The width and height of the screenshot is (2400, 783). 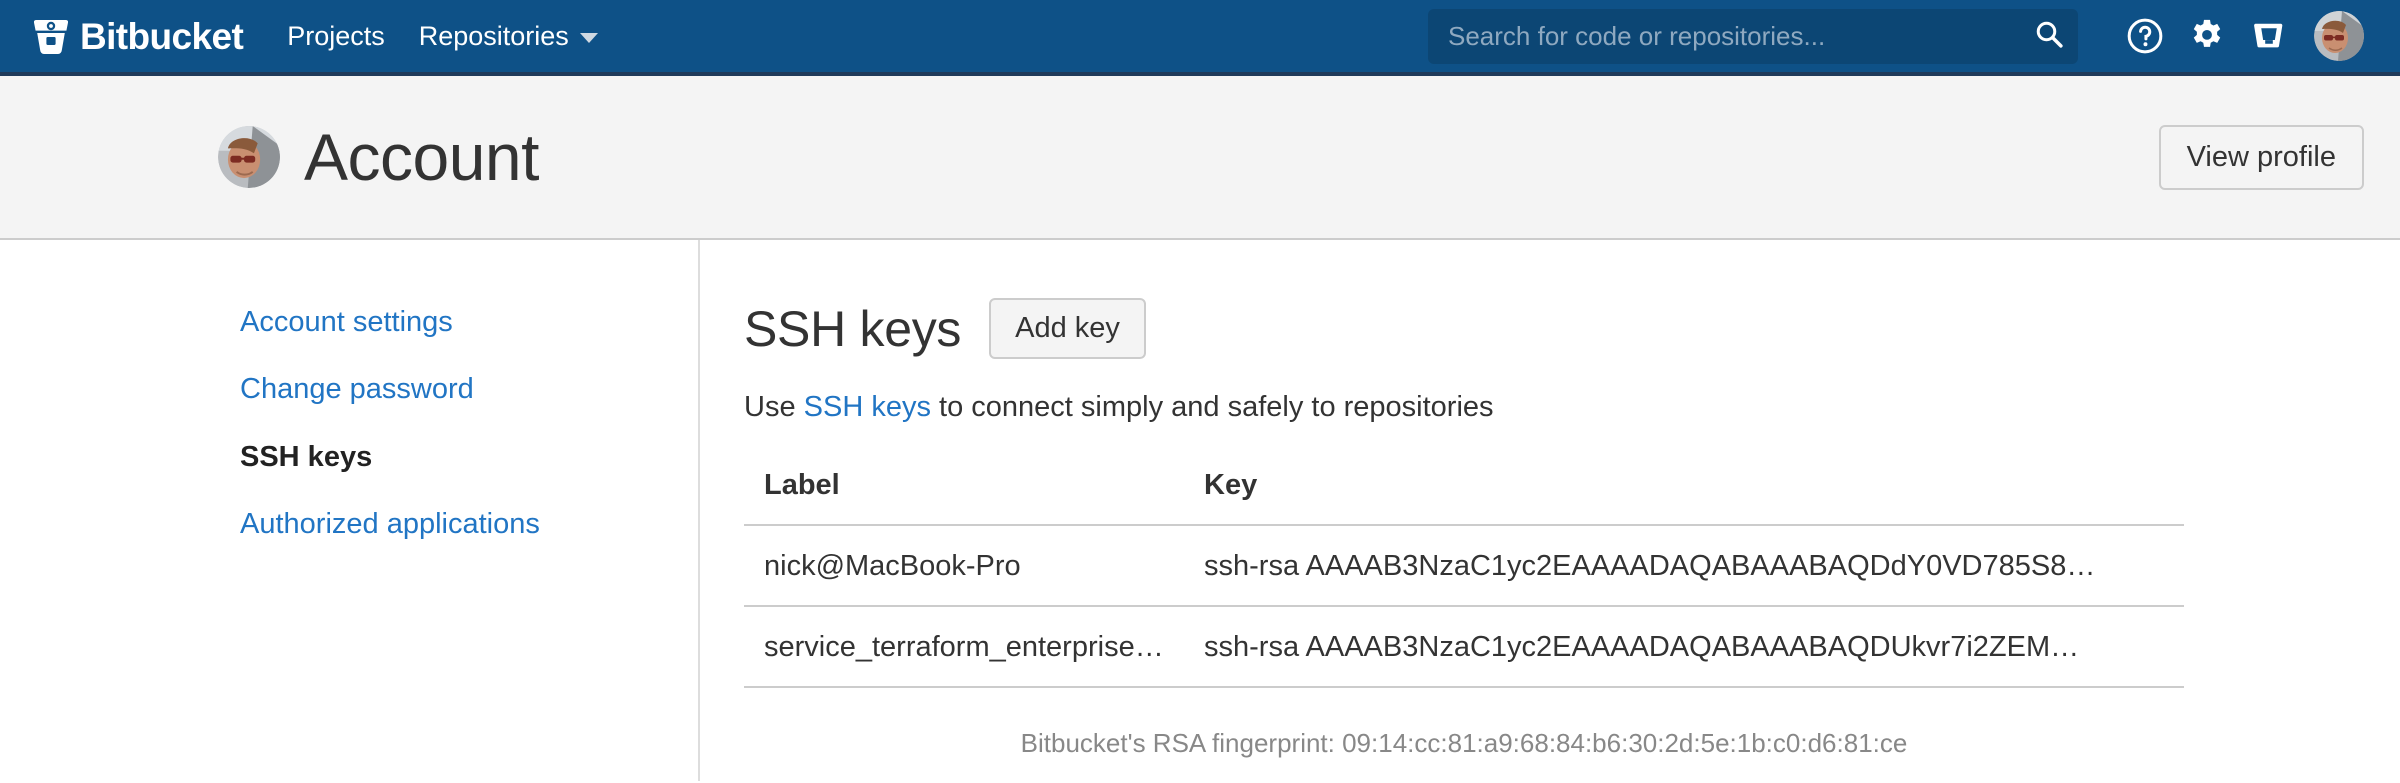 What do you see at coordinates (1067, 328) in the screenshot?
I see `add-key-button: Add key` at bounding box center [1067, 328].